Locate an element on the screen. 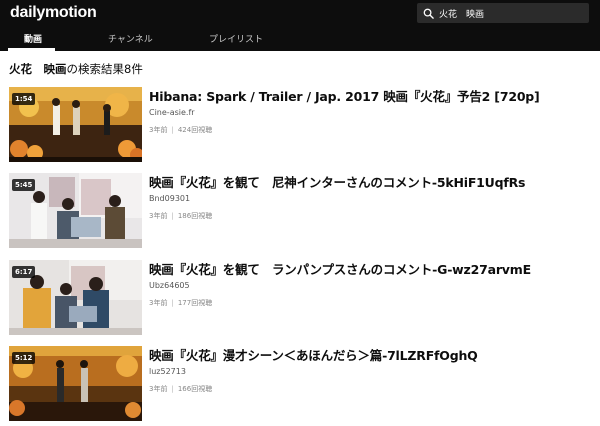 The height and width of the screenshot is (426, 600). active-tab-indicator is located at coordinates (31, 49).